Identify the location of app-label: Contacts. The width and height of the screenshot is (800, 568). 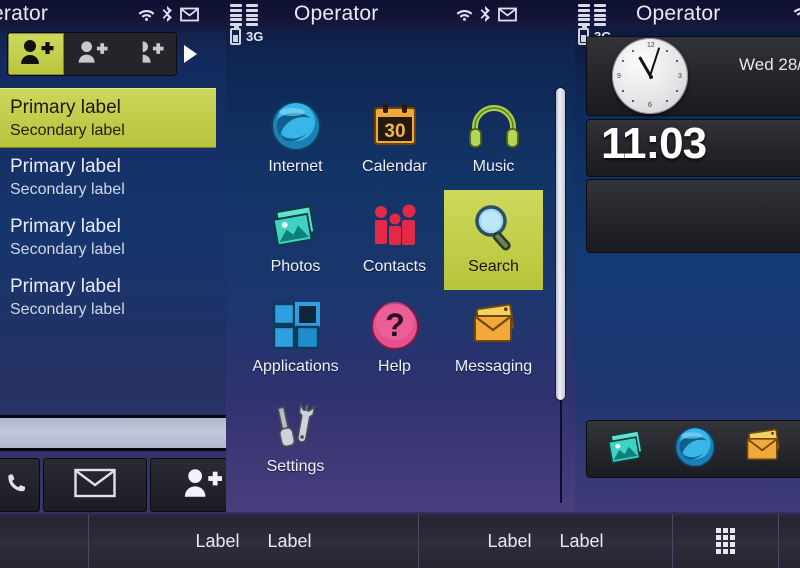
(394, 266).